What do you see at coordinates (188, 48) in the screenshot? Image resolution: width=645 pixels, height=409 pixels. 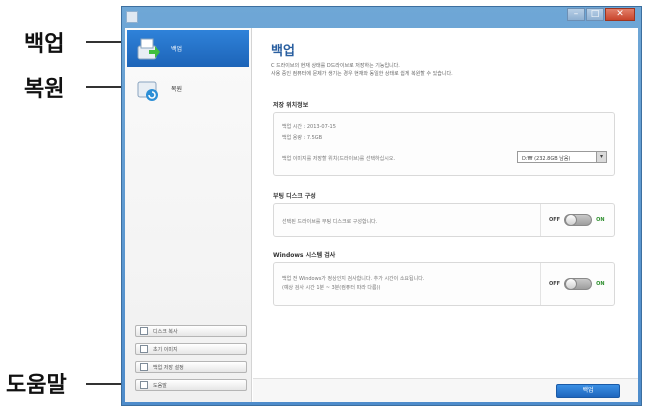 I see `sidebar-item-backup: 백업` at bounding box center [188, 48].